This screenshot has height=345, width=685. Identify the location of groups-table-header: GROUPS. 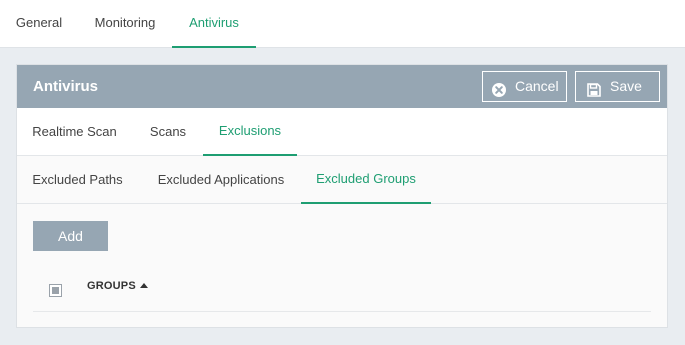
(342, 291).